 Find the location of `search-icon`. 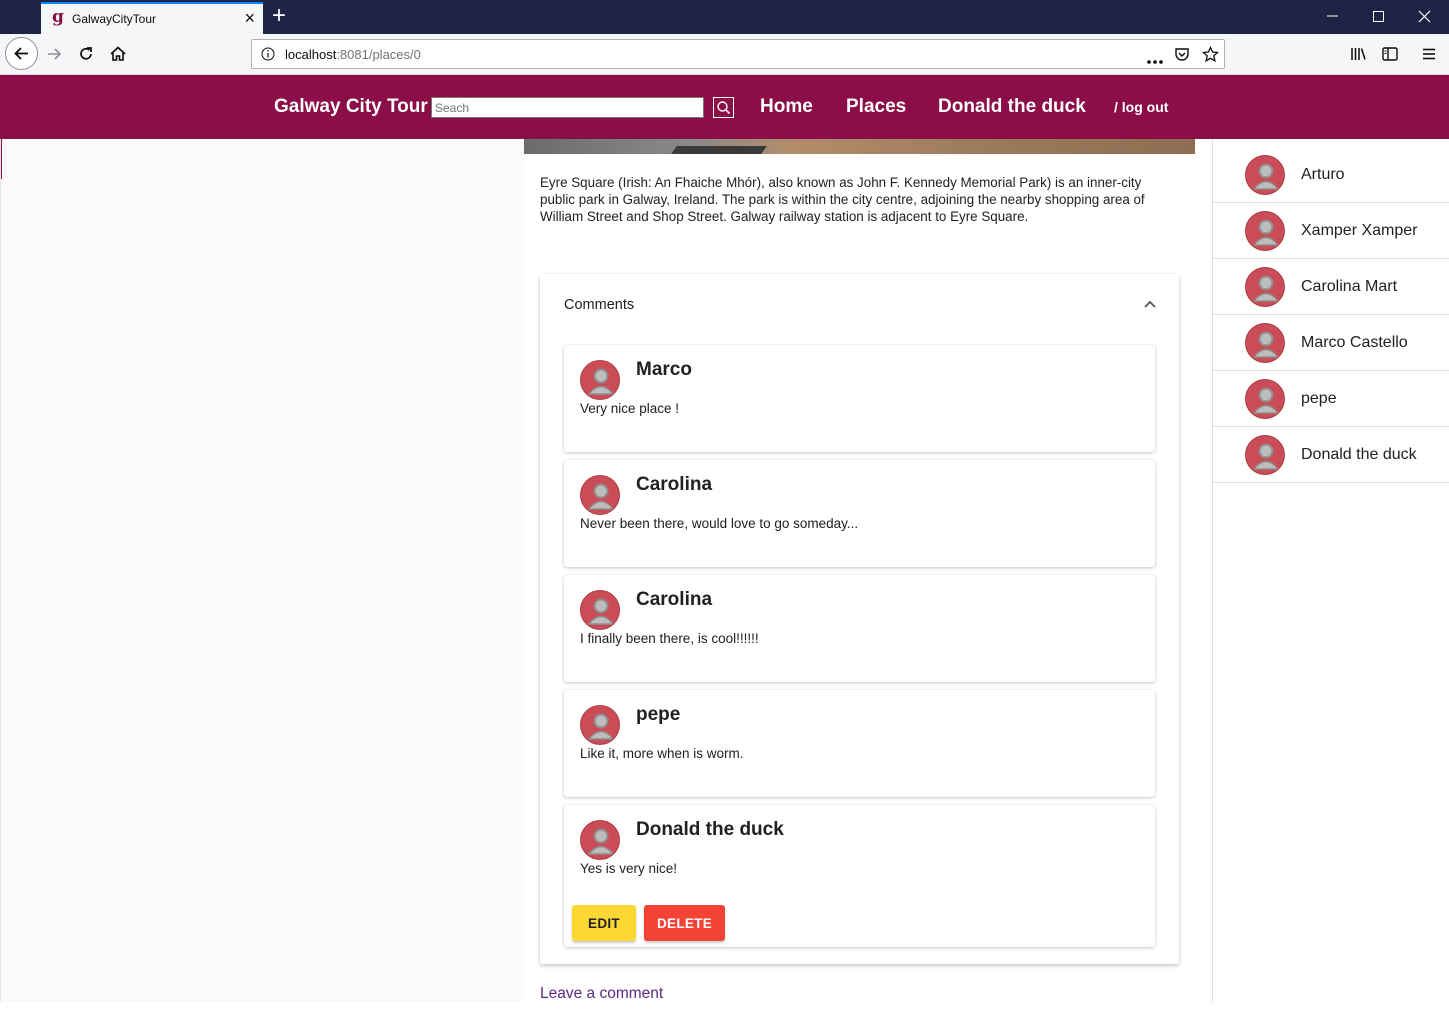

search-icon is located at coordinates (724, 108).